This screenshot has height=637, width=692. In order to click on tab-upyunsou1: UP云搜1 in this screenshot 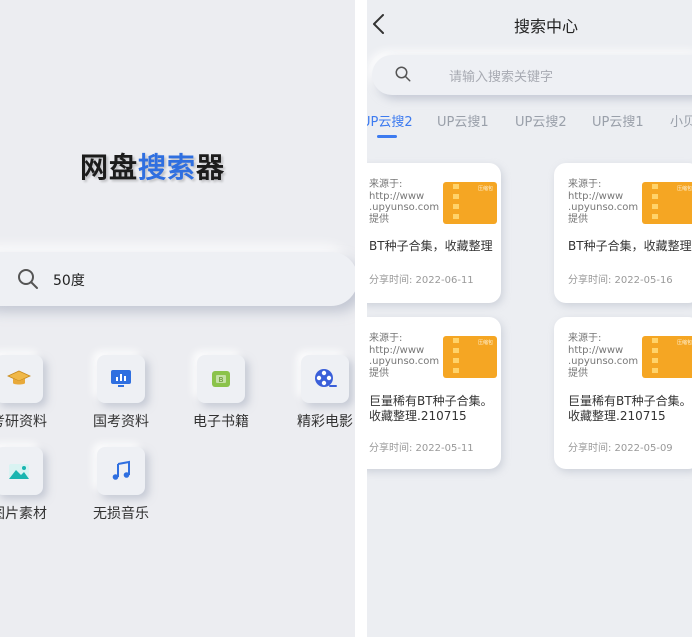, I will do `click(463, 120)`.